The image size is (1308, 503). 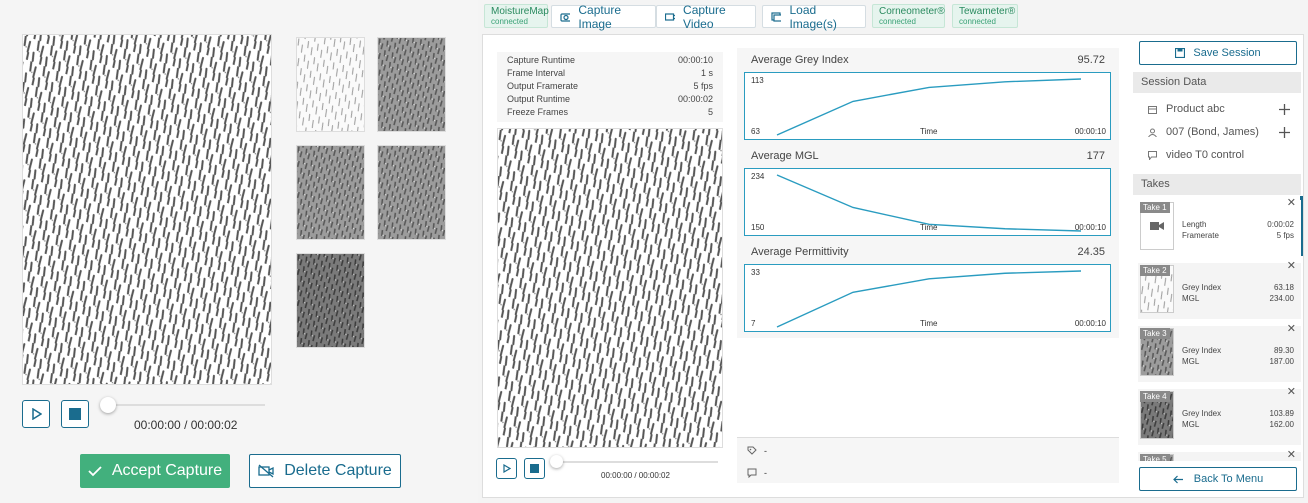 What do you see at coordinates (1281, 424) in the screenshot?
I see `take-value: 162.00` at bounding box center [1281, 424].